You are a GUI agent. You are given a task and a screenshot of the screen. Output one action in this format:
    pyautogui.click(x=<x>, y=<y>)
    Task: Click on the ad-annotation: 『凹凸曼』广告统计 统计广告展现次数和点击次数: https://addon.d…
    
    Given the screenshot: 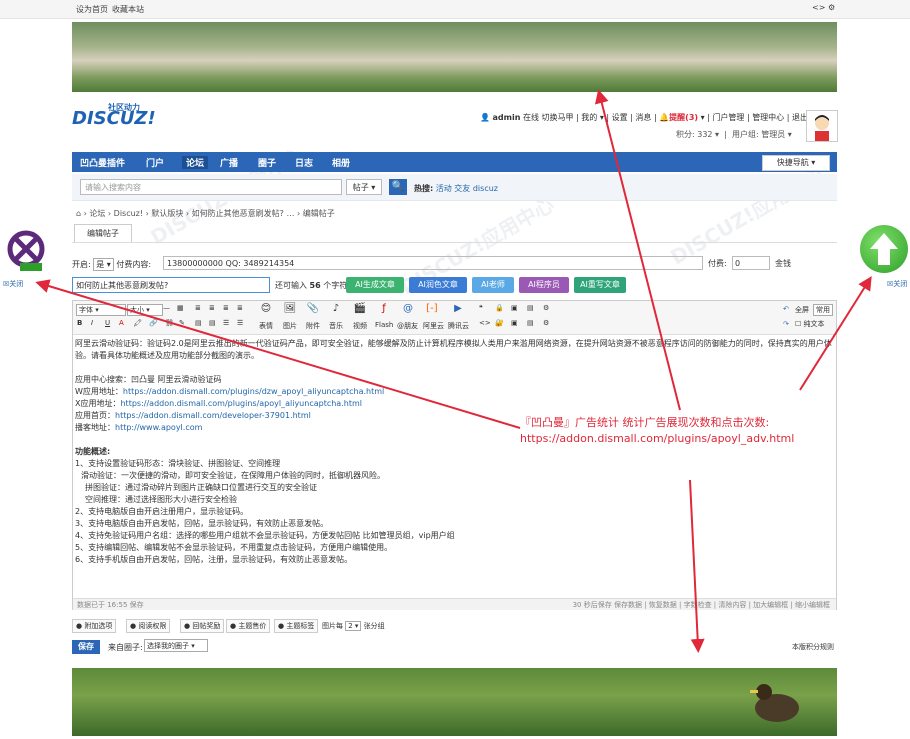 What is the action you would take?
    pyautogui.click(x=657, y=430)
    